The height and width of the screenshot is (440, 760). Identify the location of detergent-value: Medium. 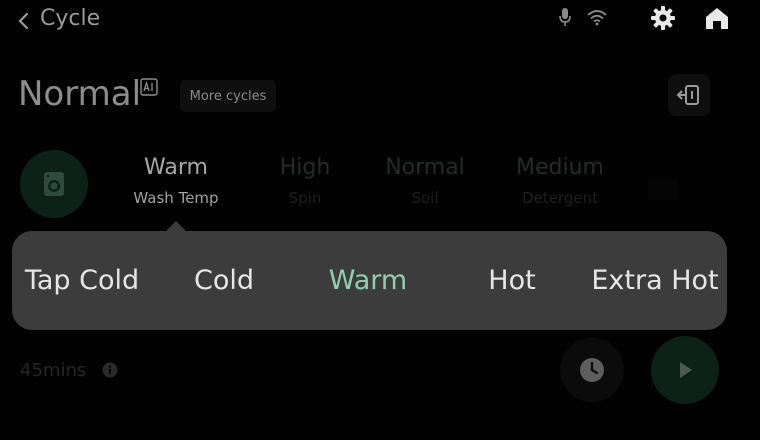
(560, 167).